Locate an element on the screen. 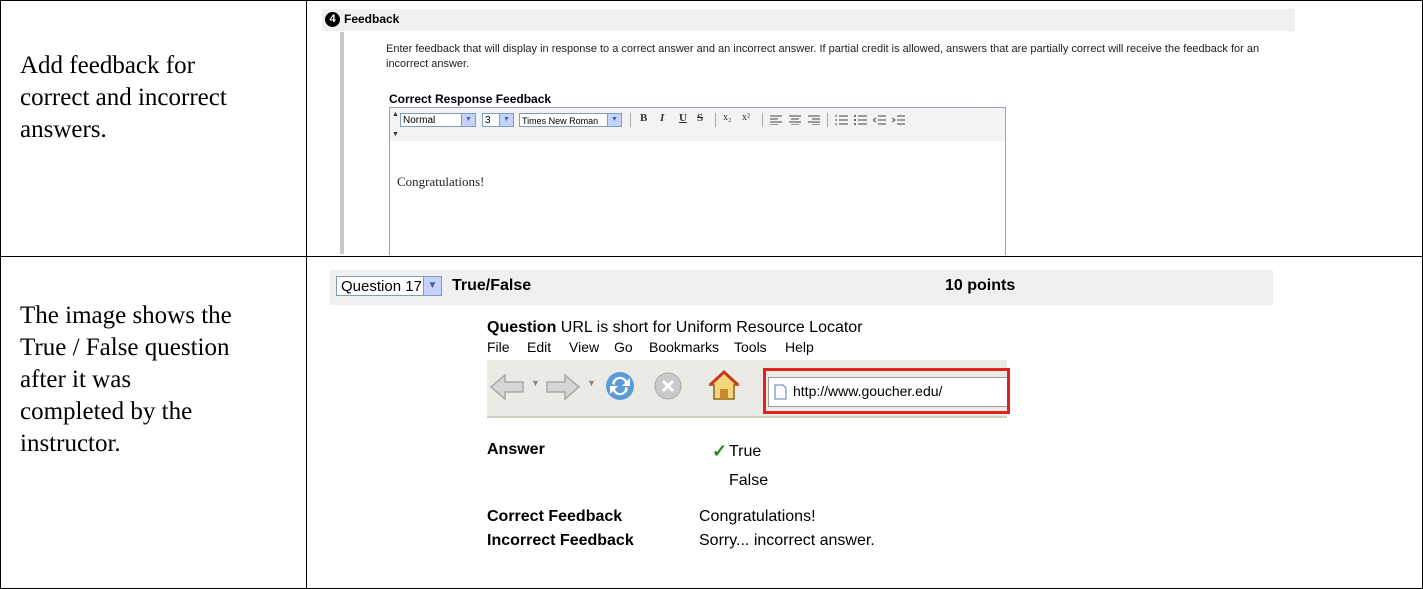  underline-button: U is located at coordinates (683, 118).